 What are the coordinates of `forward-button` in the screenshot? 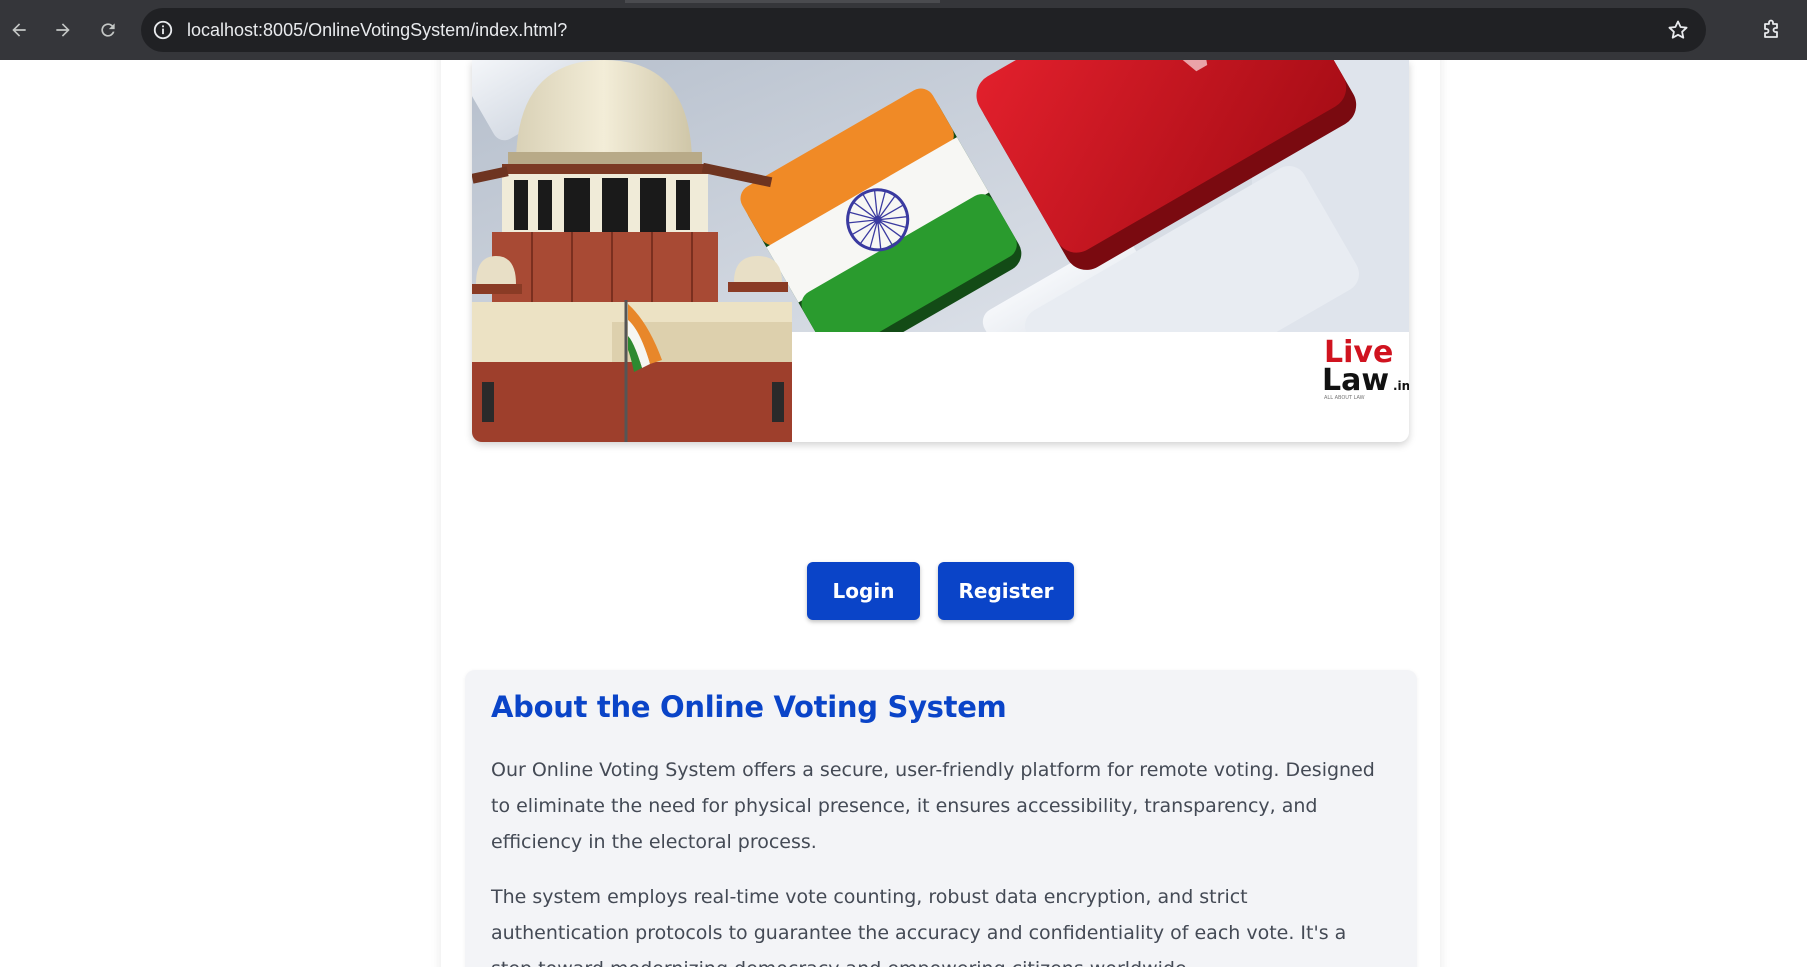 It's located at (63, 30).